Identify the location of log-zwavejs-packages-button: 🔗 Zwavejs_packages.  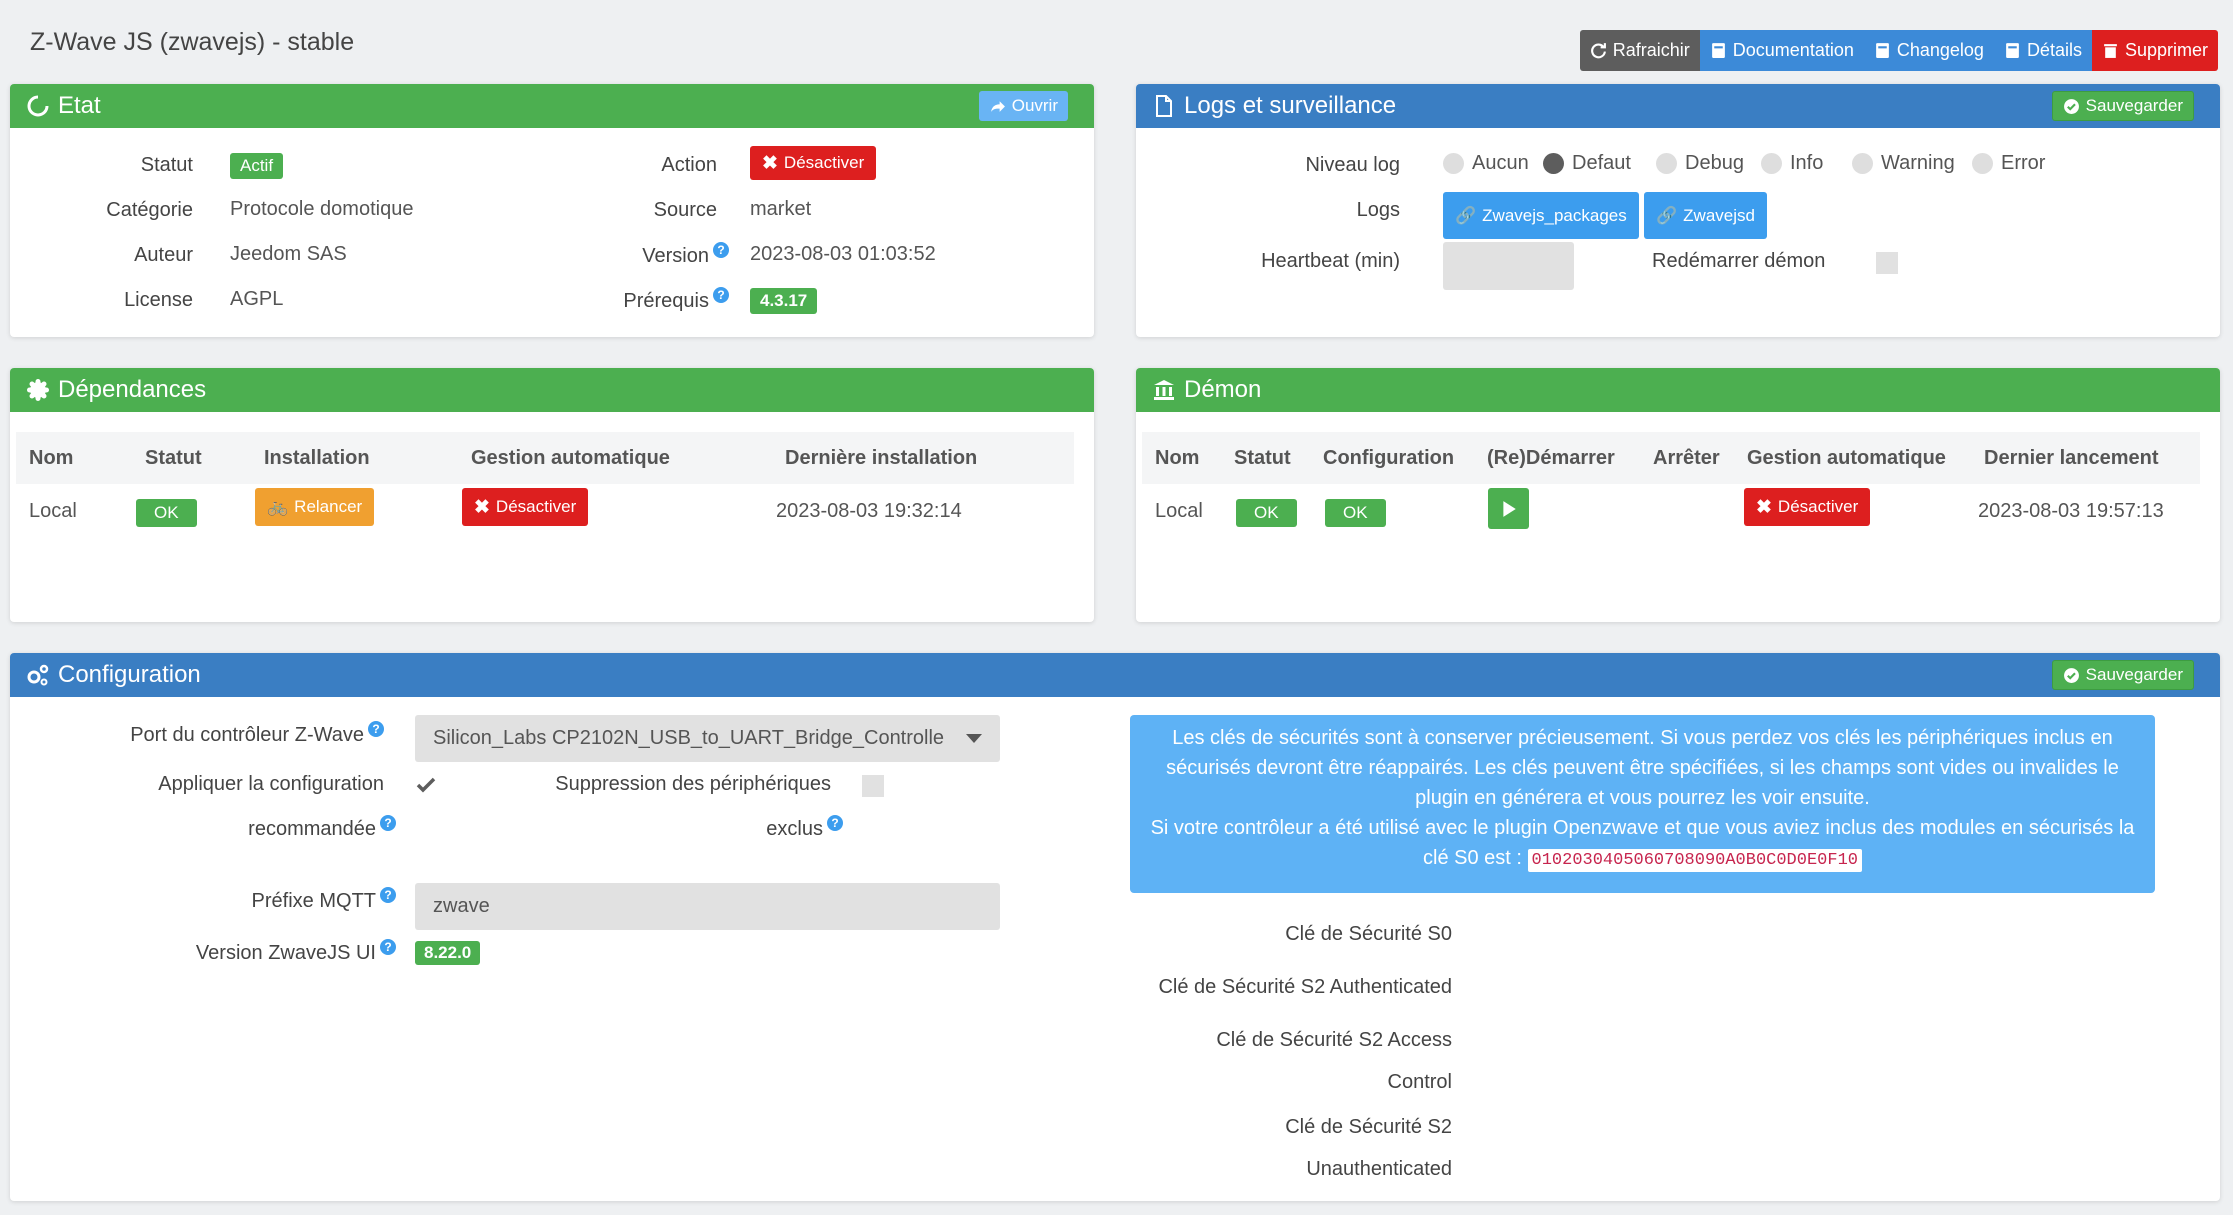
(1541, 215).